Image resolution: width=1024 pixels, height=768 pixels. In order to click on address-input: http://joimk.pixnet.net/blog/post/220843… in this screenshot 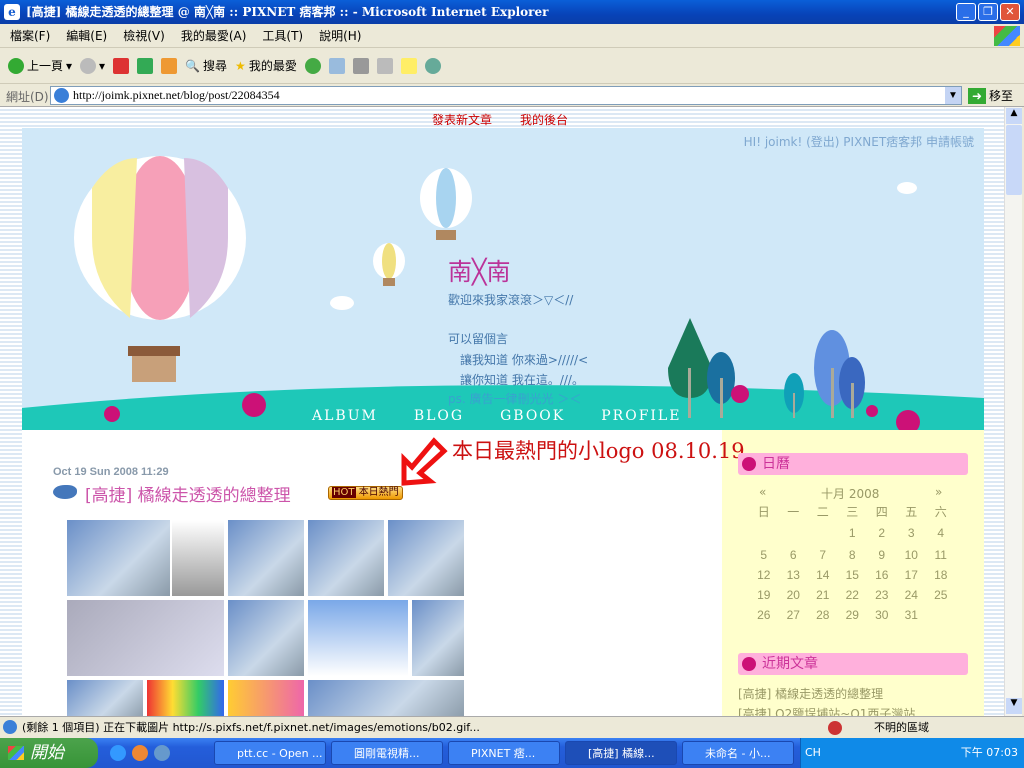, I will do `click(506, 95)`.